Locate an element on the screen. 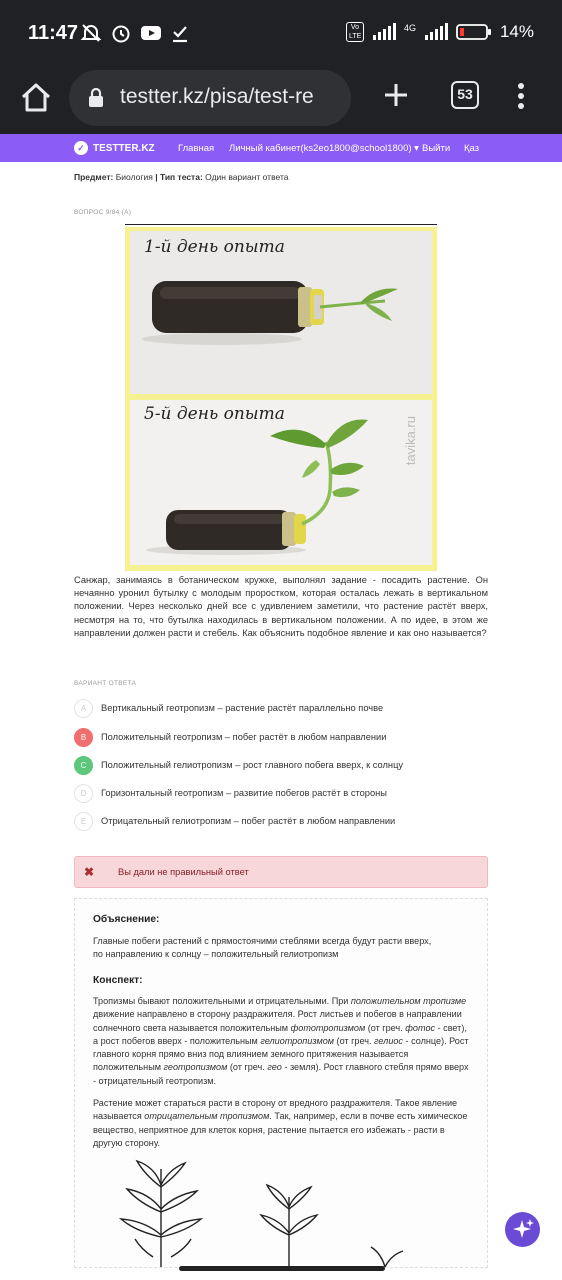 Image resolution: width=562 pixels, height=1280 pixels. status-time: 11:47 is located at coordinates (53, 33).